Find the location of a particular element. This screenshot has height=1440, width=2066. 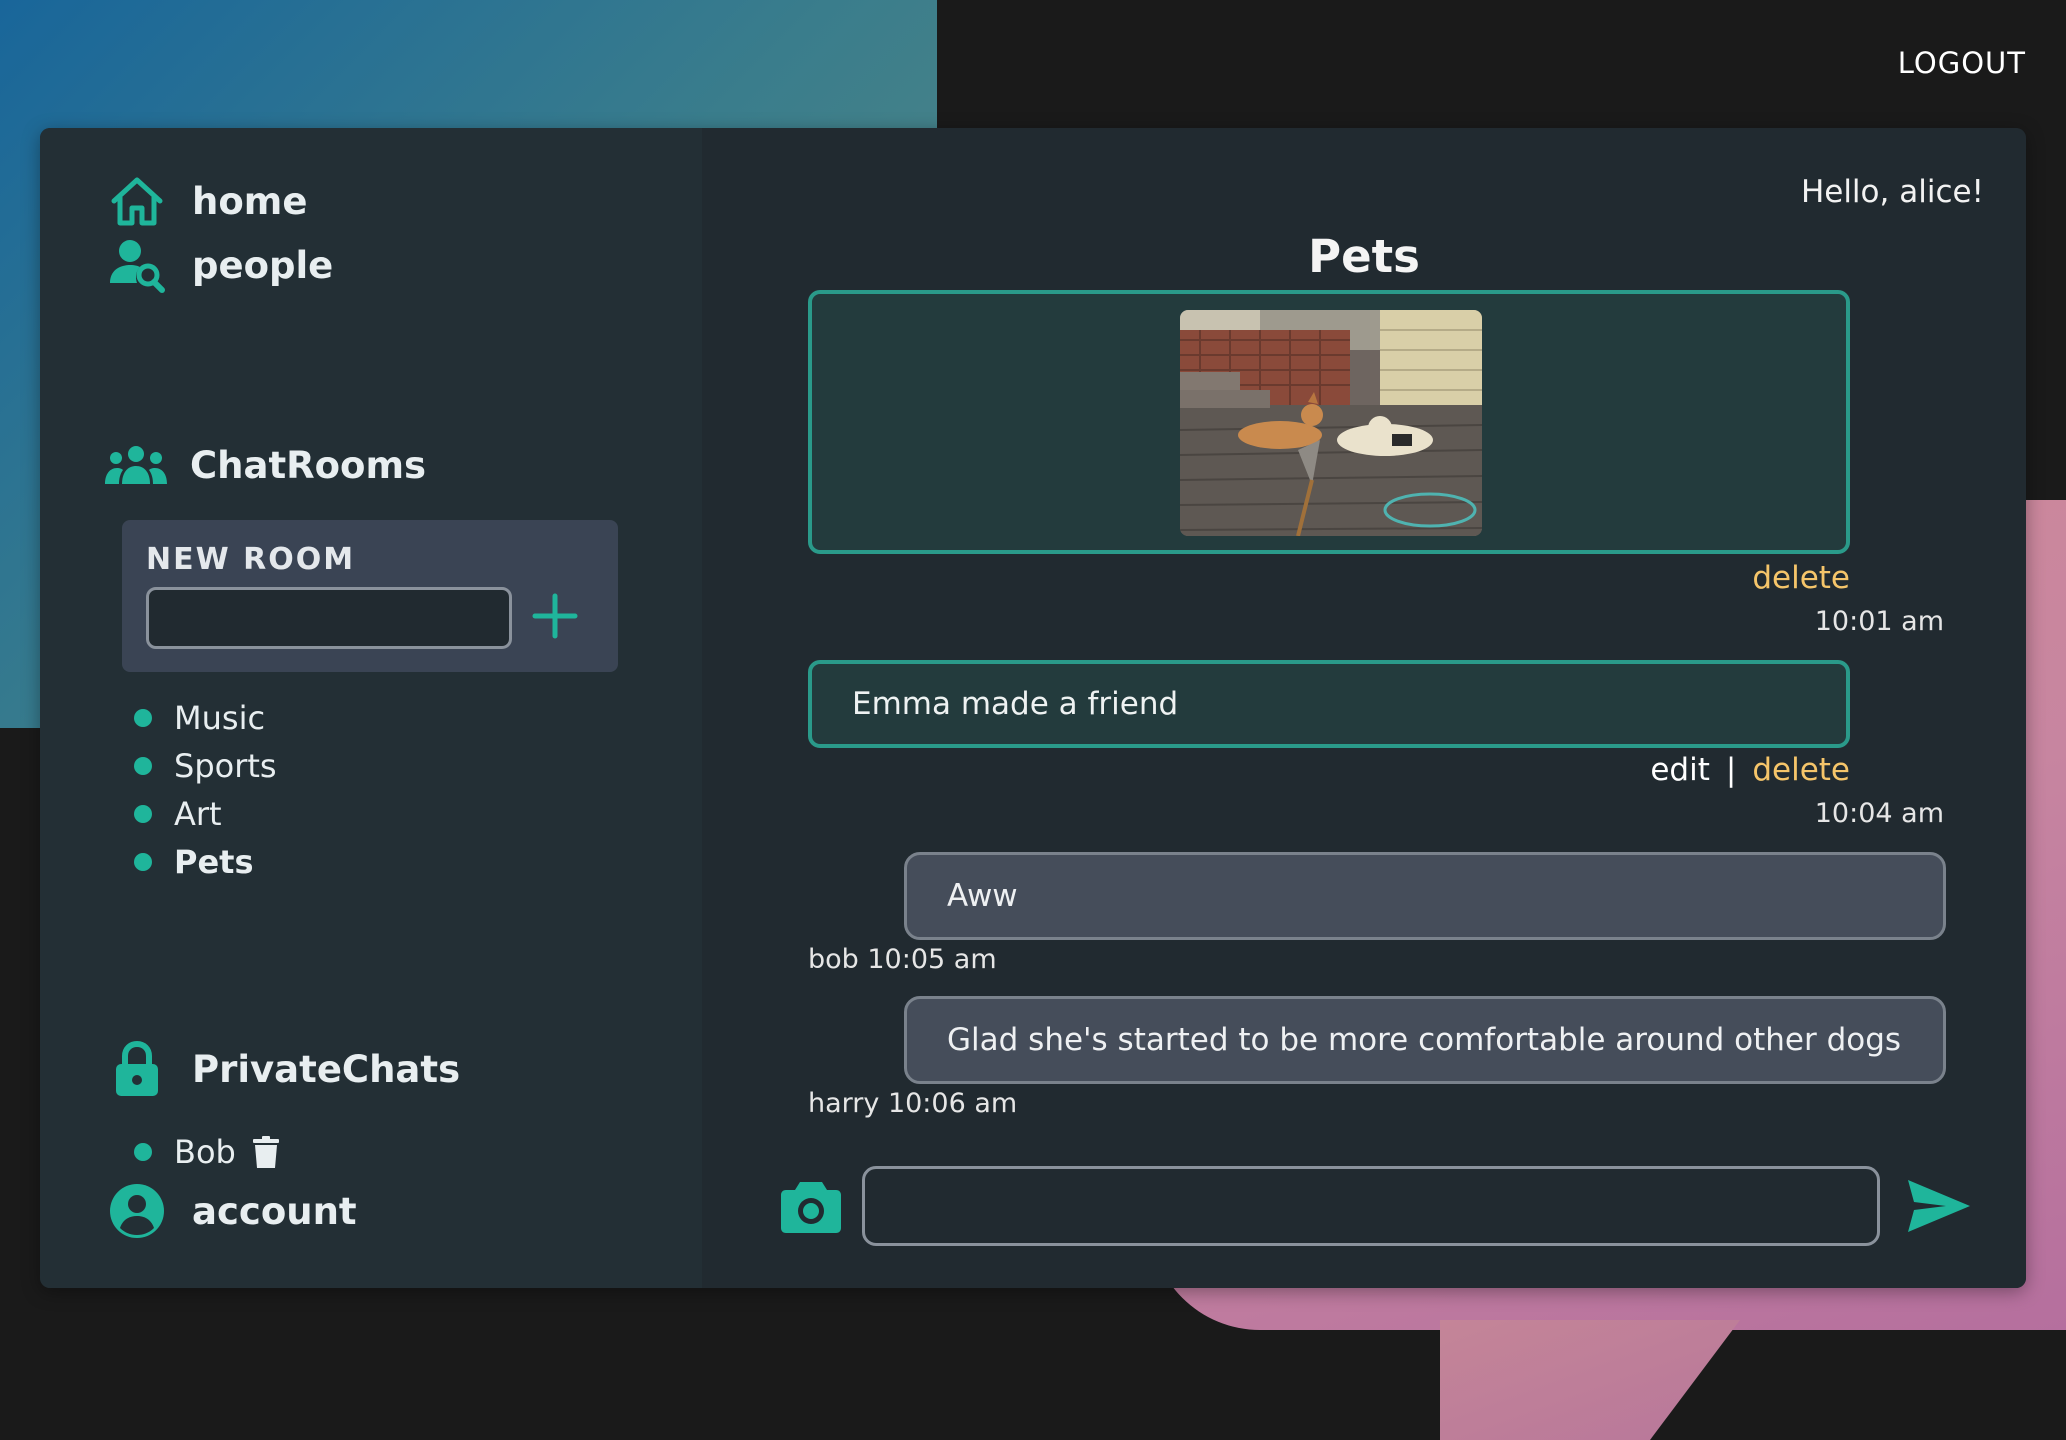

logout-button: LOGOUT is located at coordinates (1962, 63).